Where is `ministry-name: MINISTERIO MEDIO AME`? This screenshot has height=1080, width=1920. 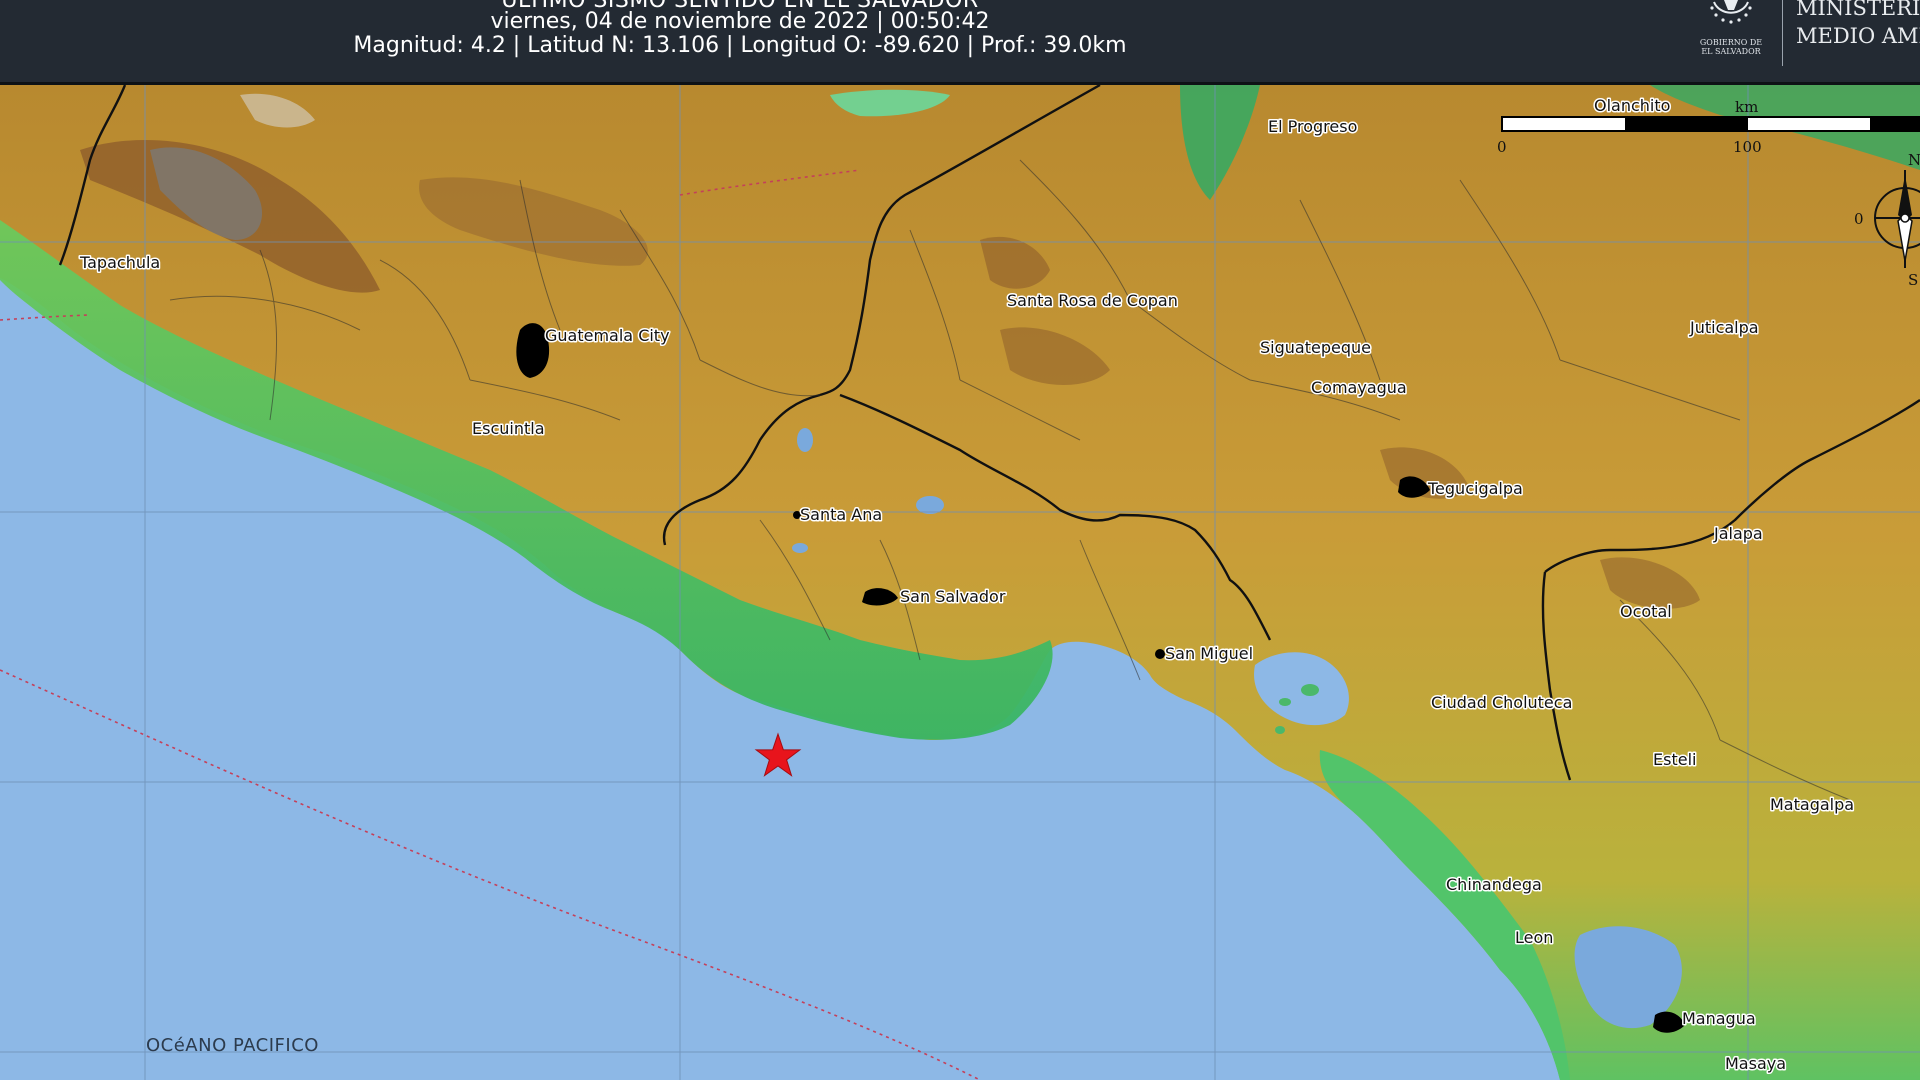
ministry-name: MINISTERIO MEDIO AME is located at coordinates (1858, 24).